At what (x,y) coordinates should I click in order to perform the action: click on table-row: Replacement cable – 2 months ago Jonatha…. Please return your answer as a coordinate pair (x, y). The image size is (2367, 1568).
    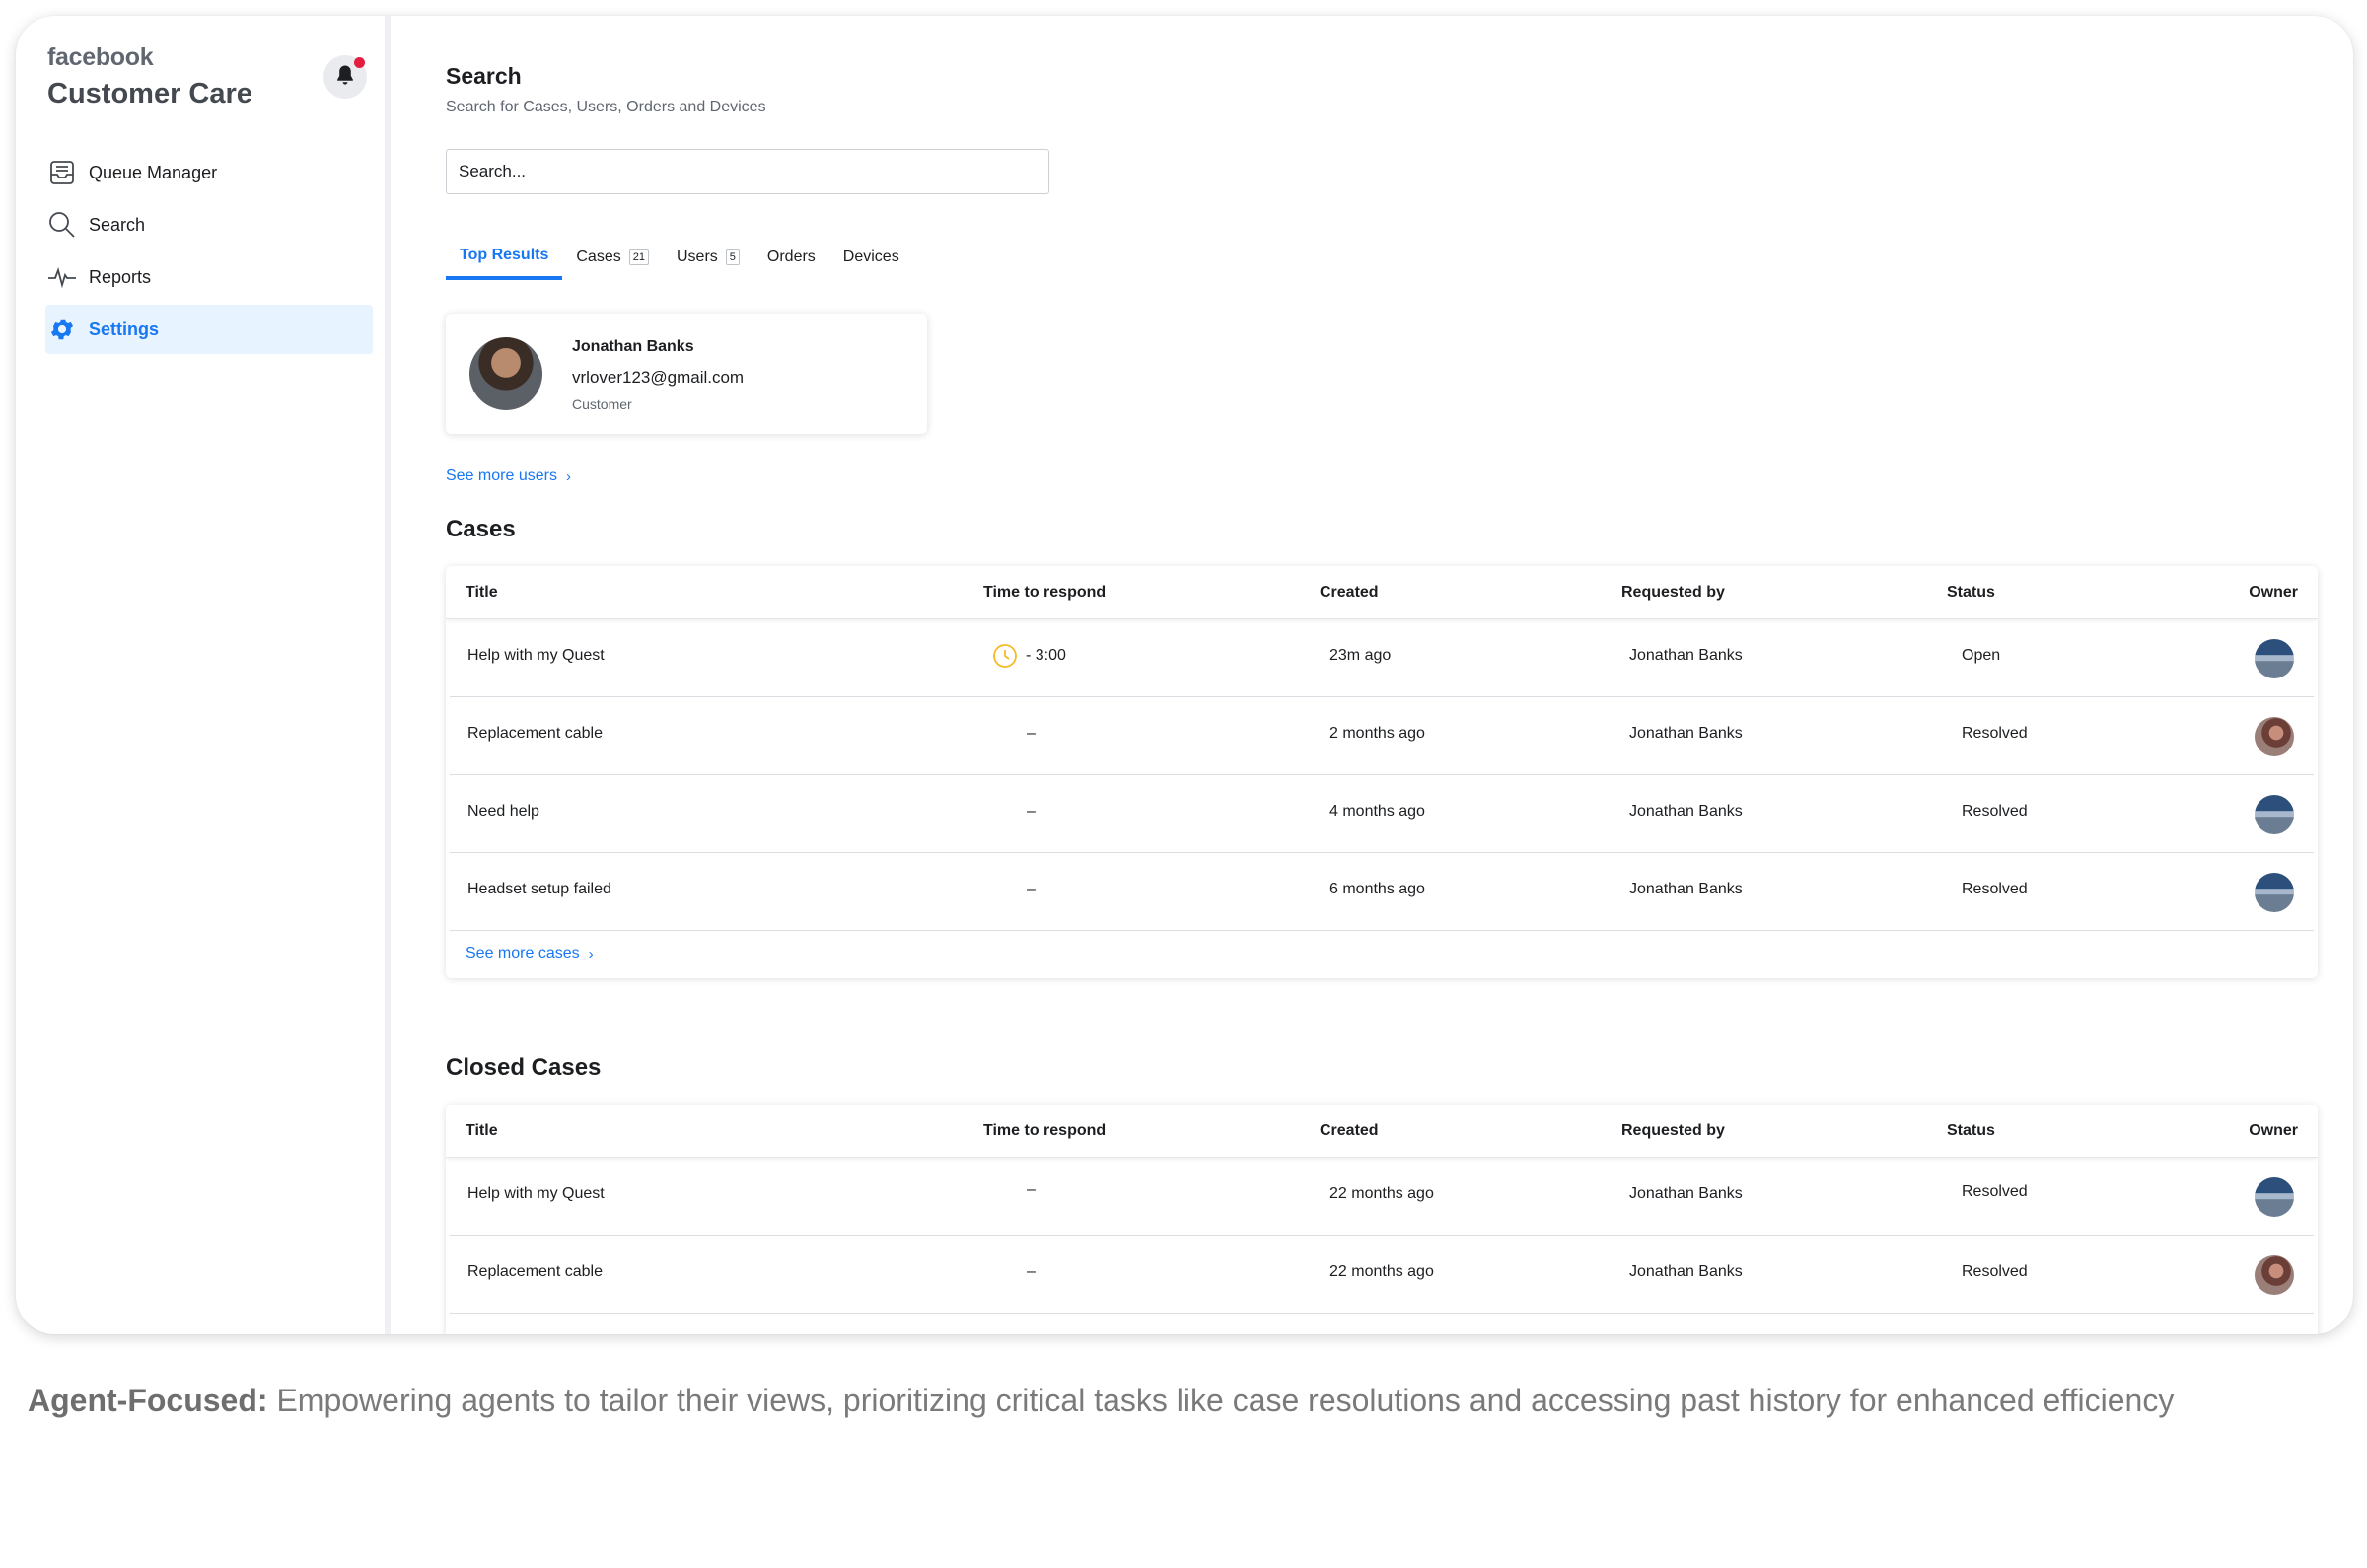
    Looking at the image, I should click on (1382, 736).